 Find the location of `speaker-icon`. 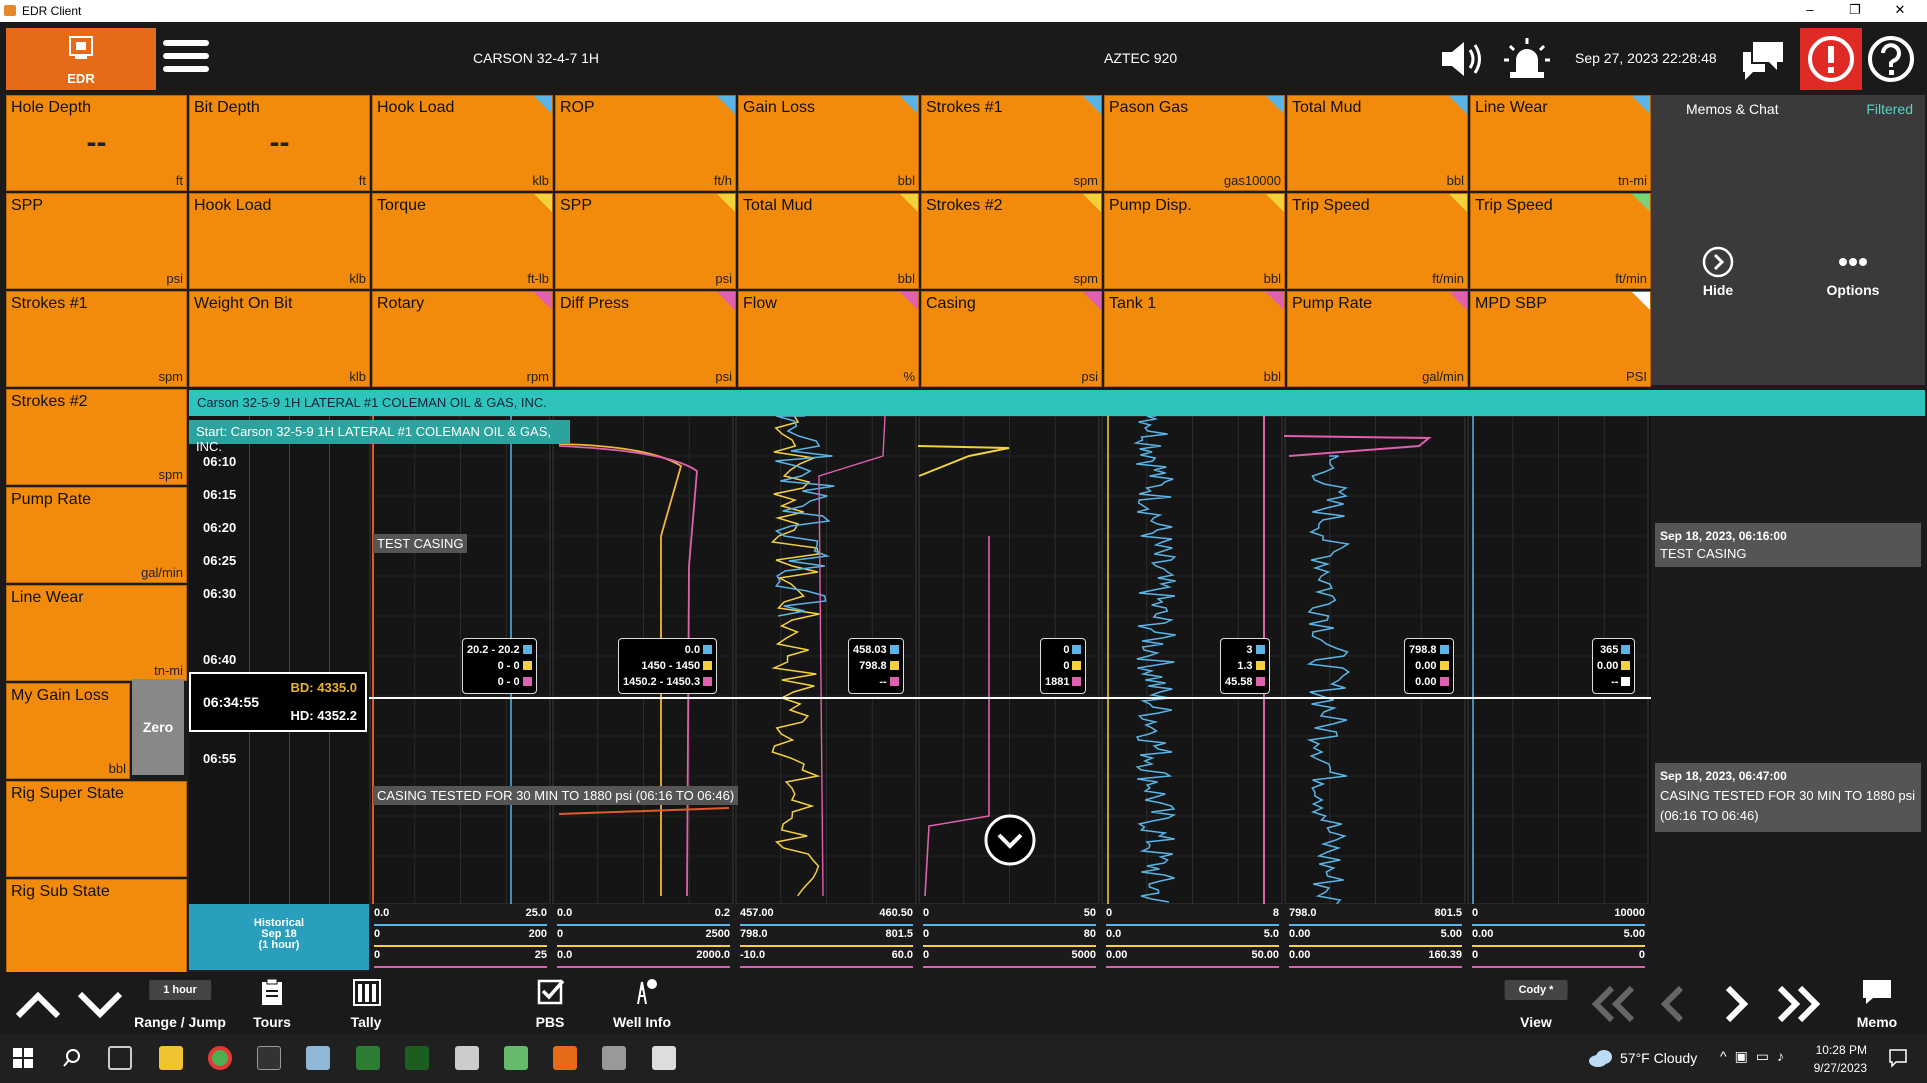

speaker-icon is located at coordinates (1461, 59).